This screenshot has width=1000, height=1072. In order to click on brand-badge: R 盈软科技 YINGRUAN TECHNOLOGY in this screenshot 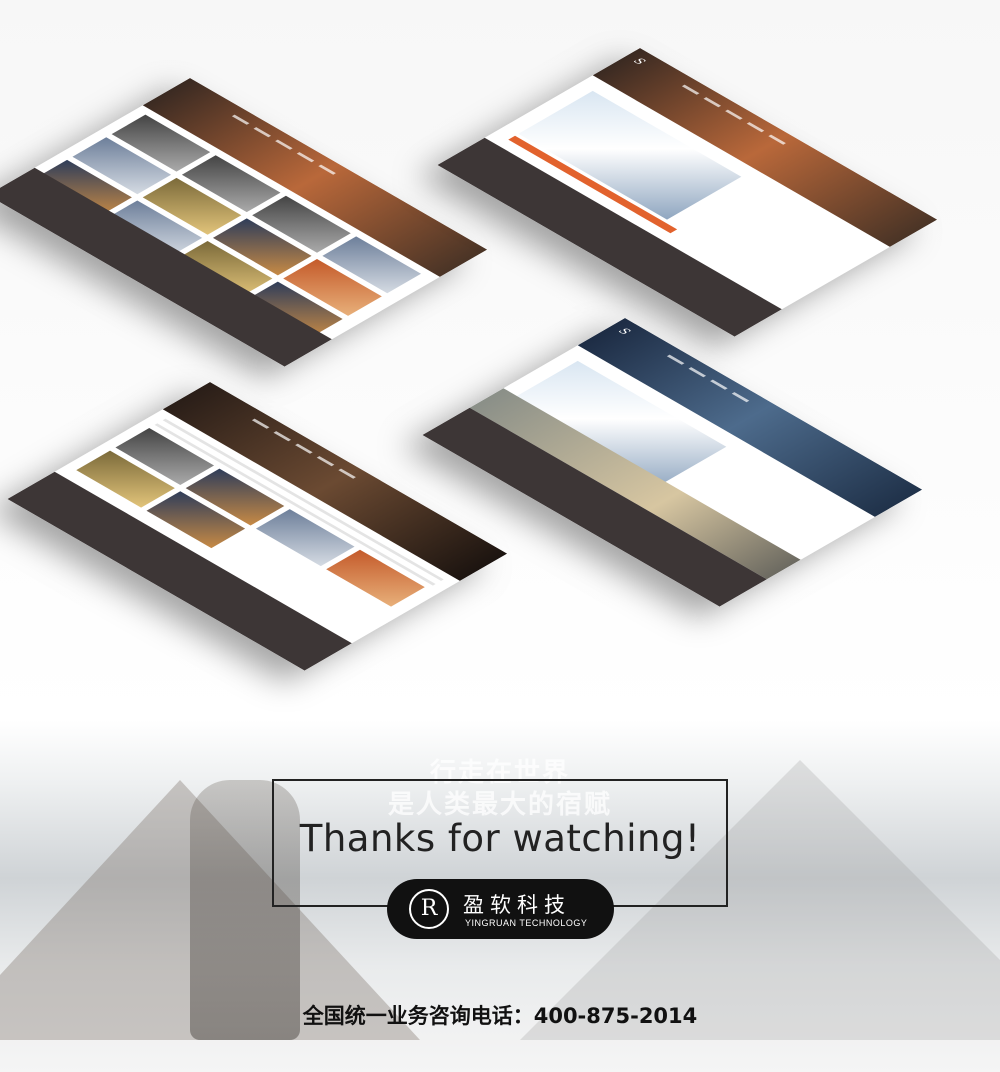, I will do `click(500, 909)`.